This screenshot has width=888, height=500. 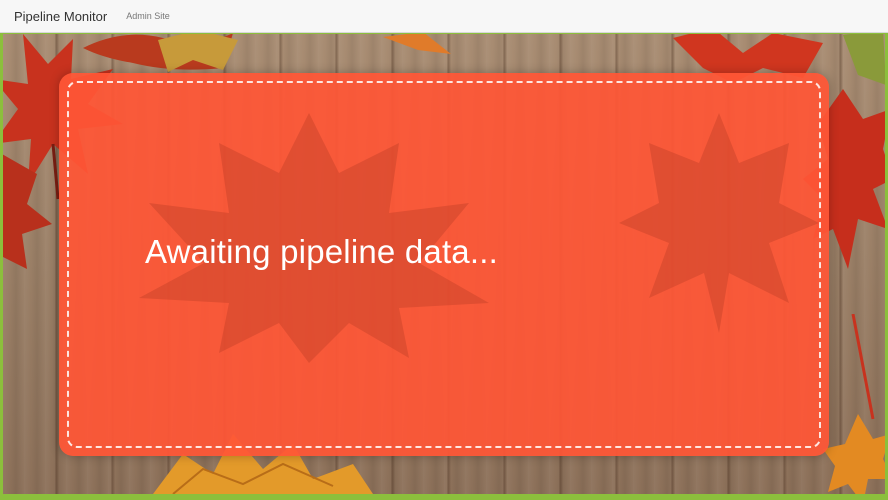 I want to click on brand-link: Pipeline Monitor, so click(x=60, y=16).